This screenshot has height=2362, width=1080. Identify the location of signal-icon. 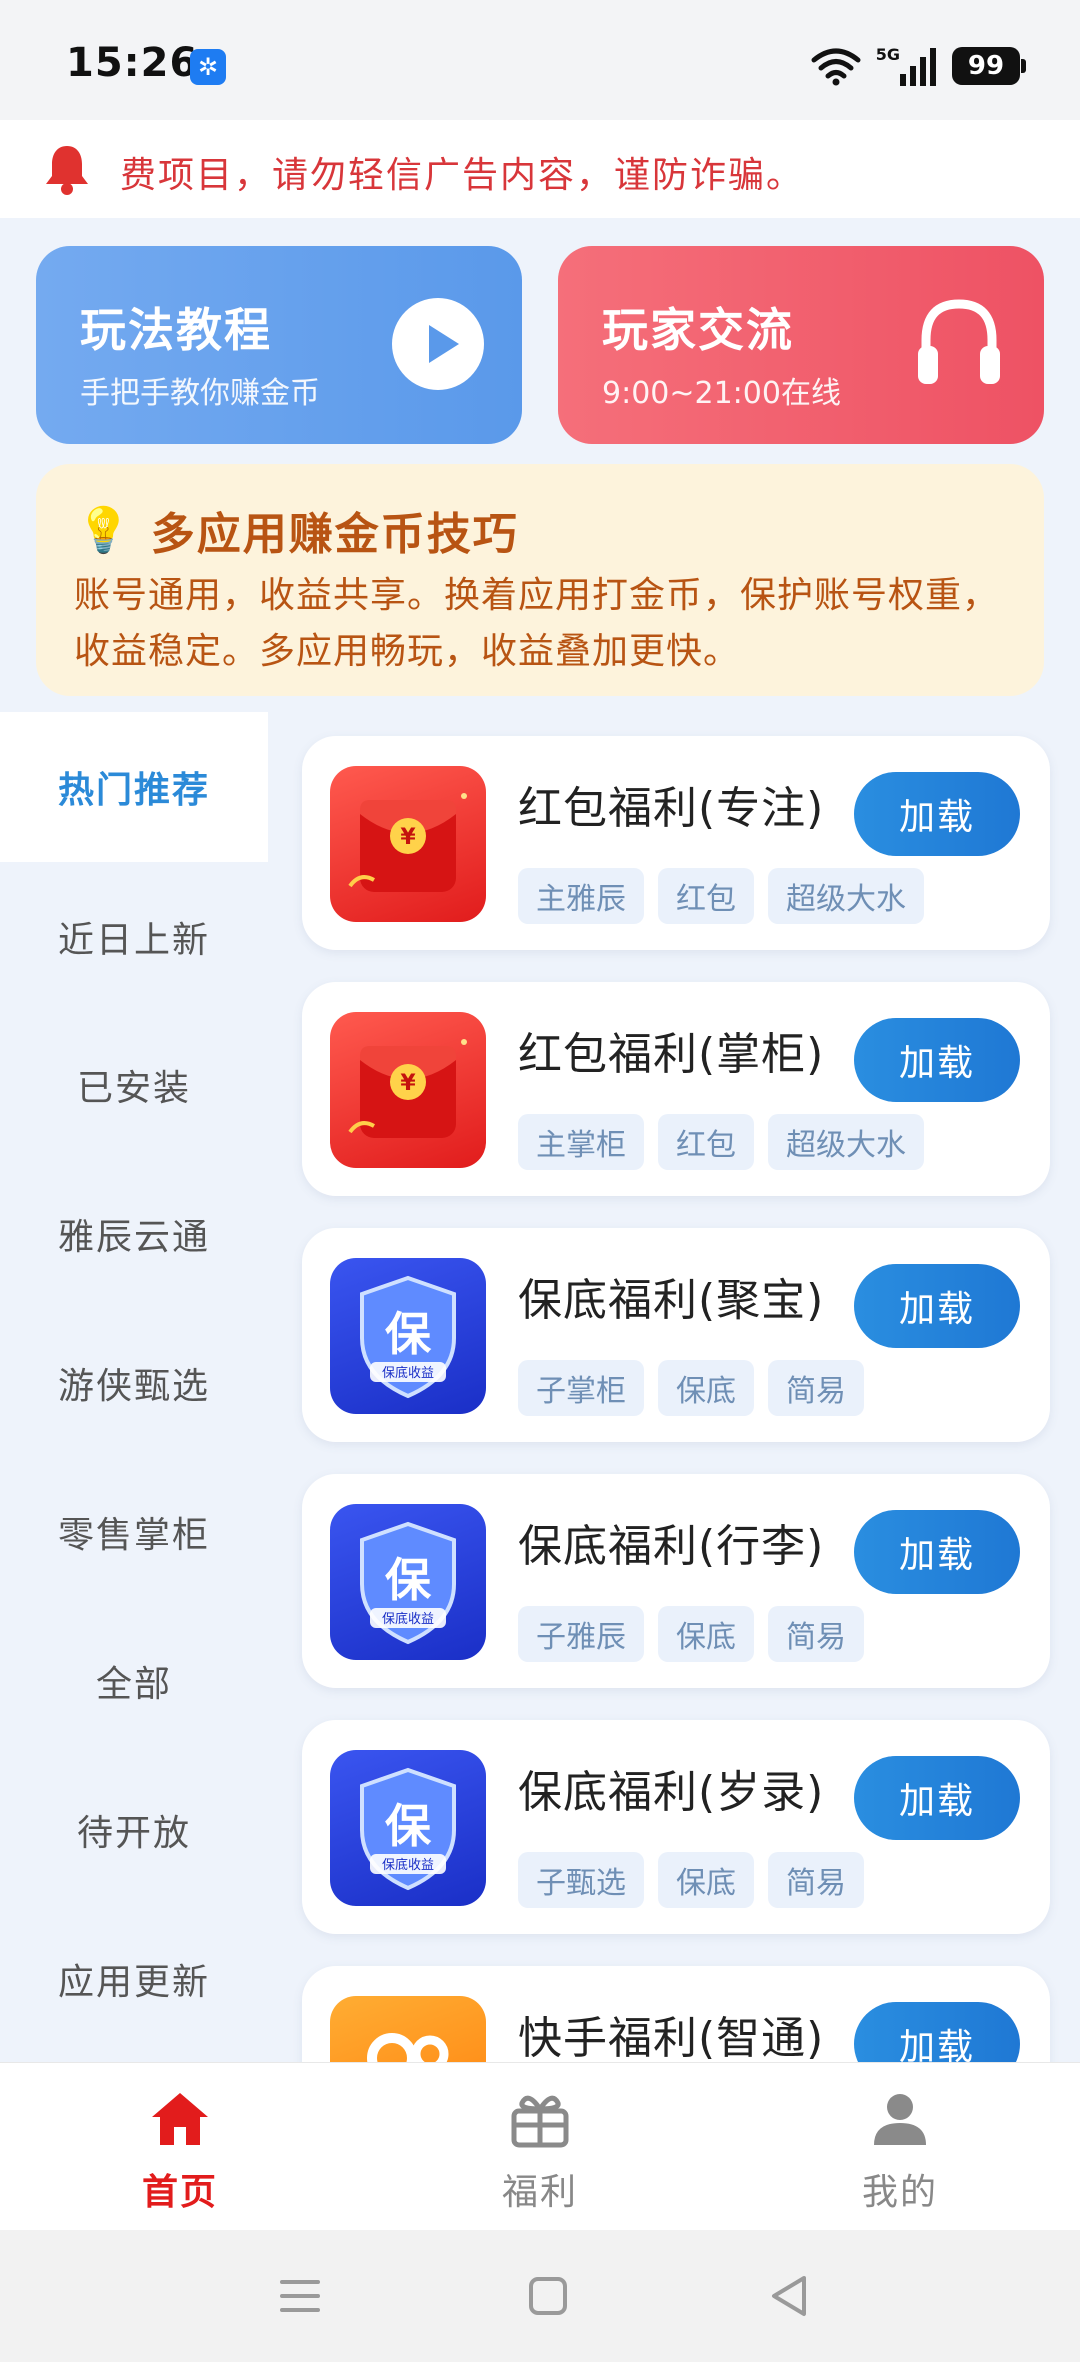
(918, 67).